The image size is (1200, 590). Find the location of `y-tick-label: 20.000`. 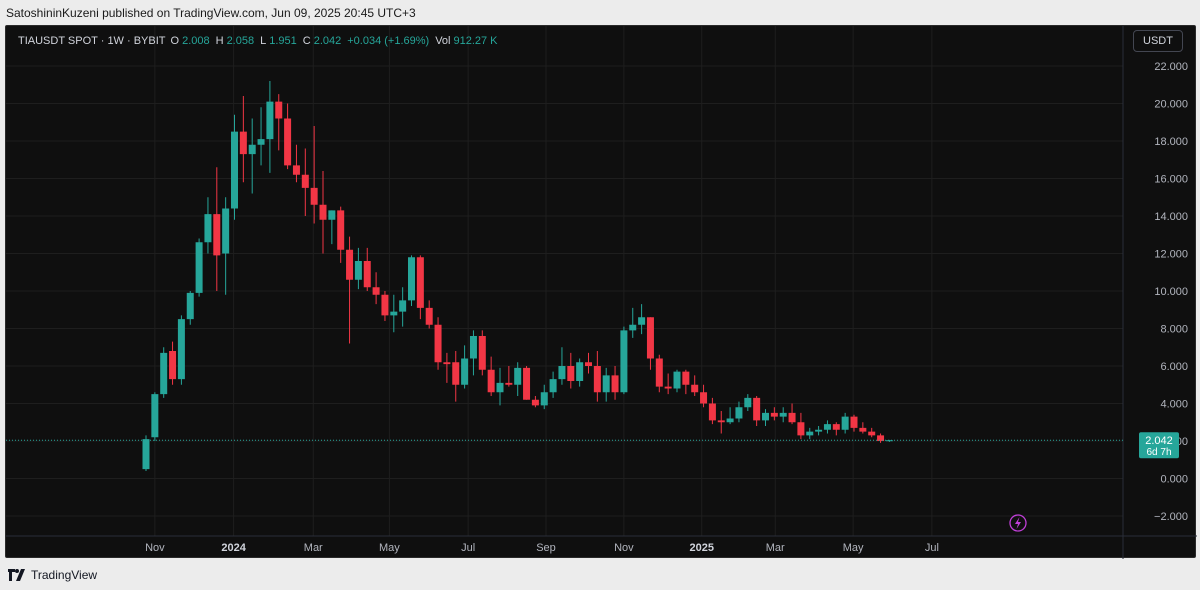

y-tick-label: 20.000 is located at coordinates (1171, 105).